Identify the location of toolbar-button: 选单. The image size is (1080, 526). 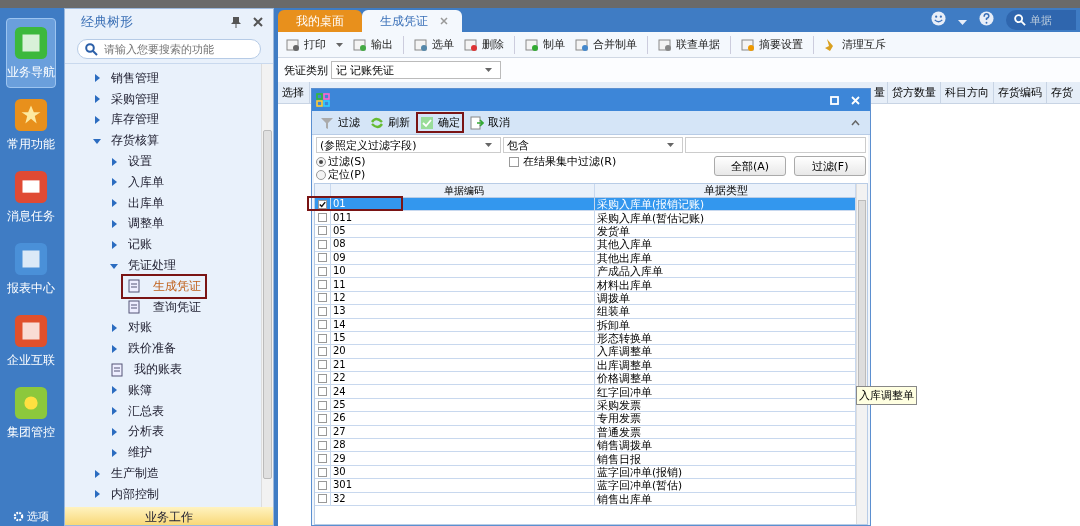
(434, 44).